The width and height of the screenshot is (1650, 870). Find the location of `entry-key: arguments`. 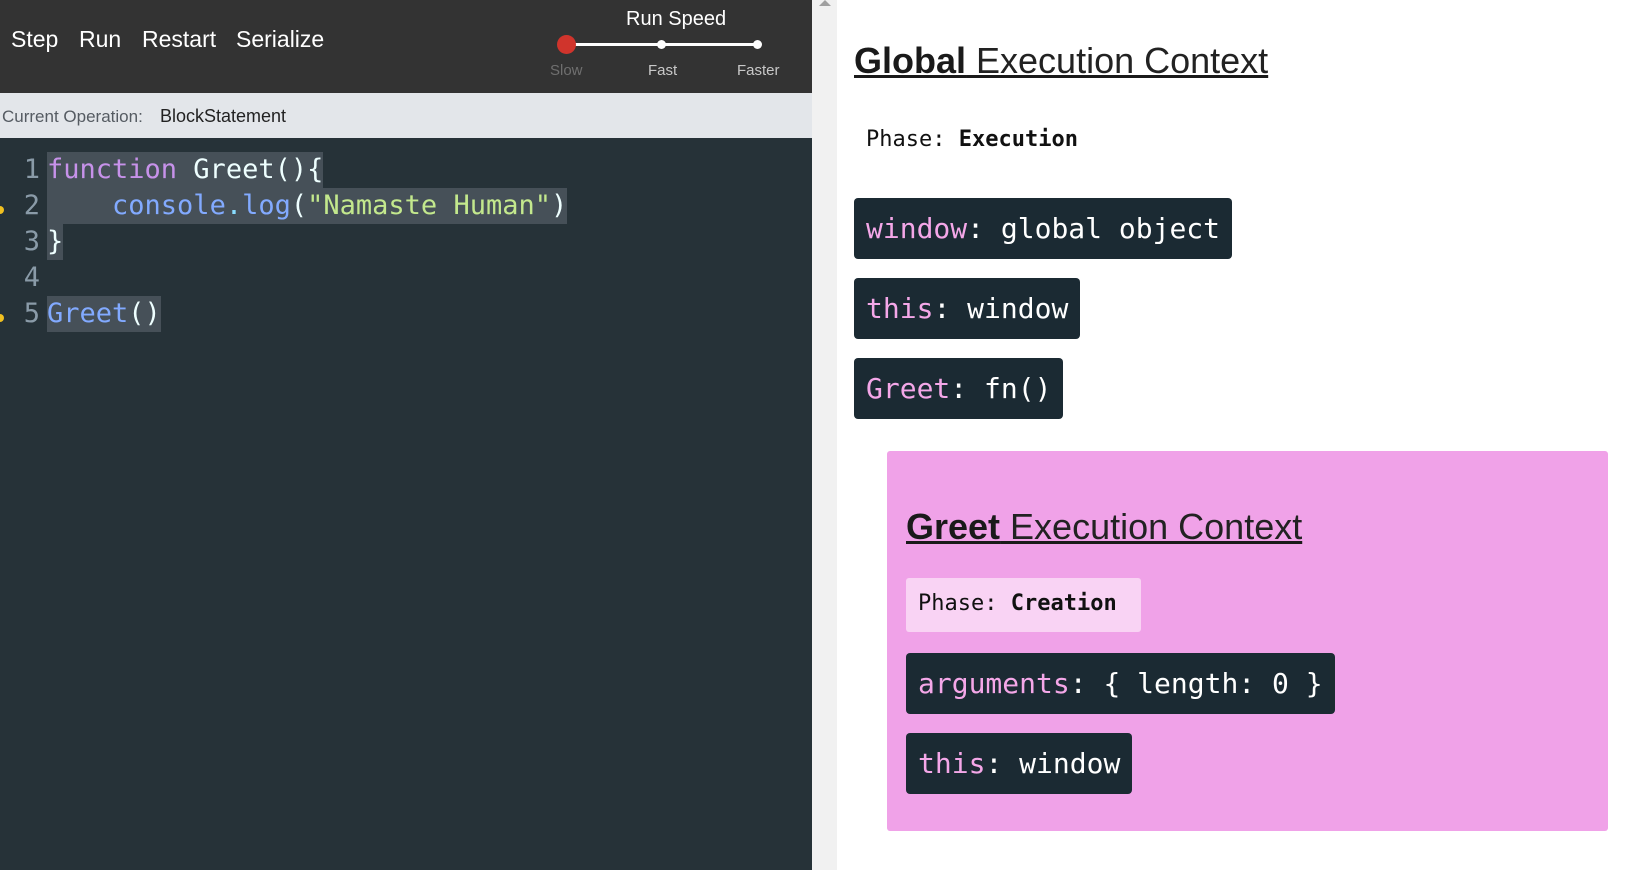

entry-key: arguments is located at coordinates (994, 683).